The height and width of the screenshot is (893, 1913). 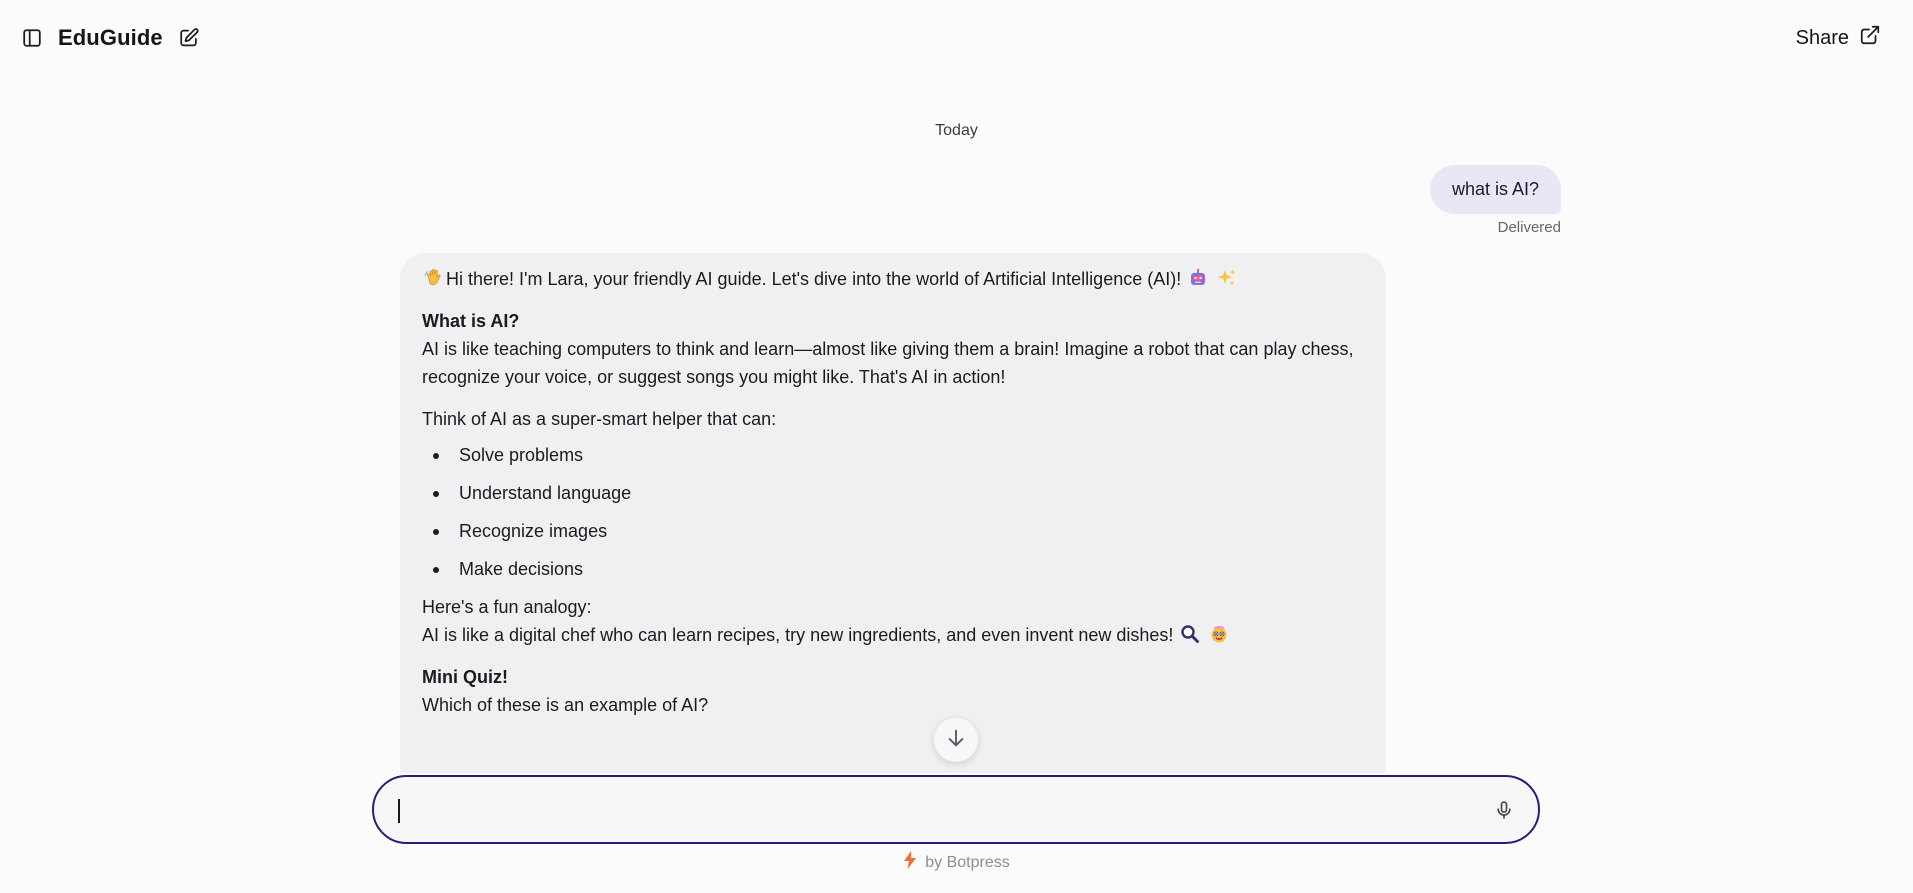 I want to click on sparkles-icon, so click(x=1227, y=278).